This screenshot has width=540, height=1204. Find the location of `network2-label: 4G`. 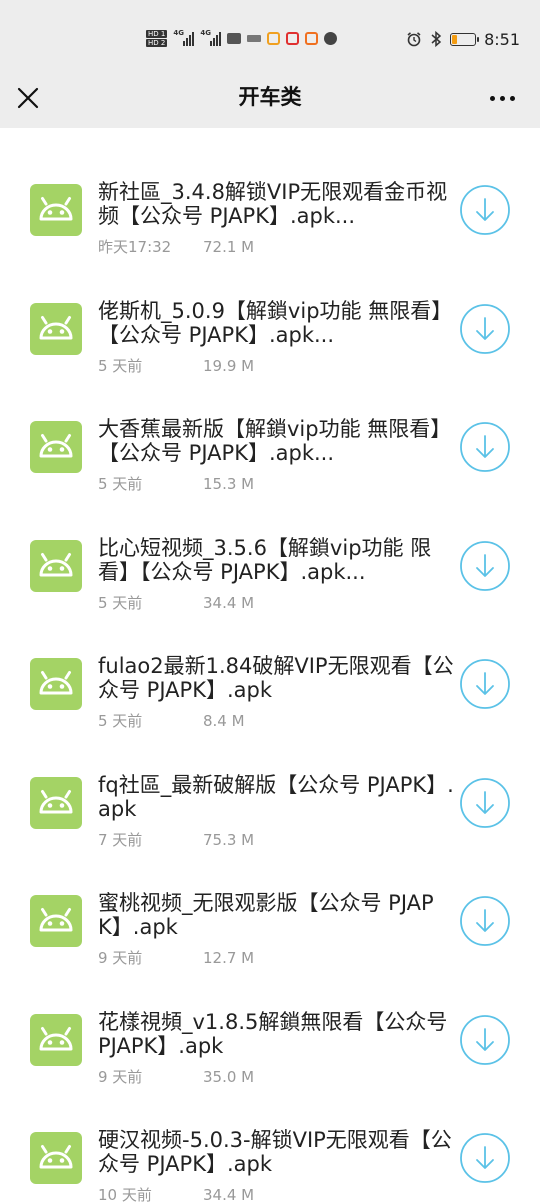

network2-label: 4G is located at coordinates (205, 33).